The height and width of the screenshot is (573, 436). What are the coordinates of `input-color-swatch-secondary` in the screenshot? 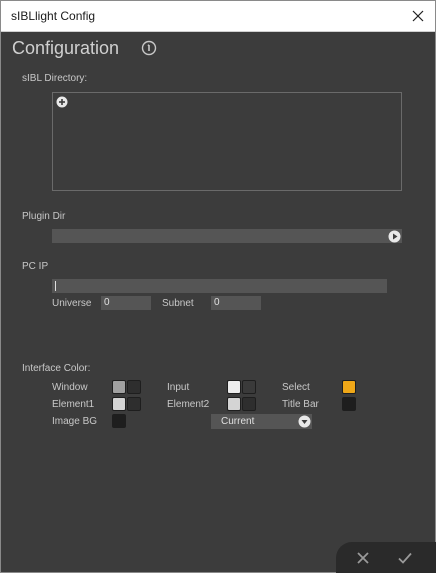 It's located at (249, 387).